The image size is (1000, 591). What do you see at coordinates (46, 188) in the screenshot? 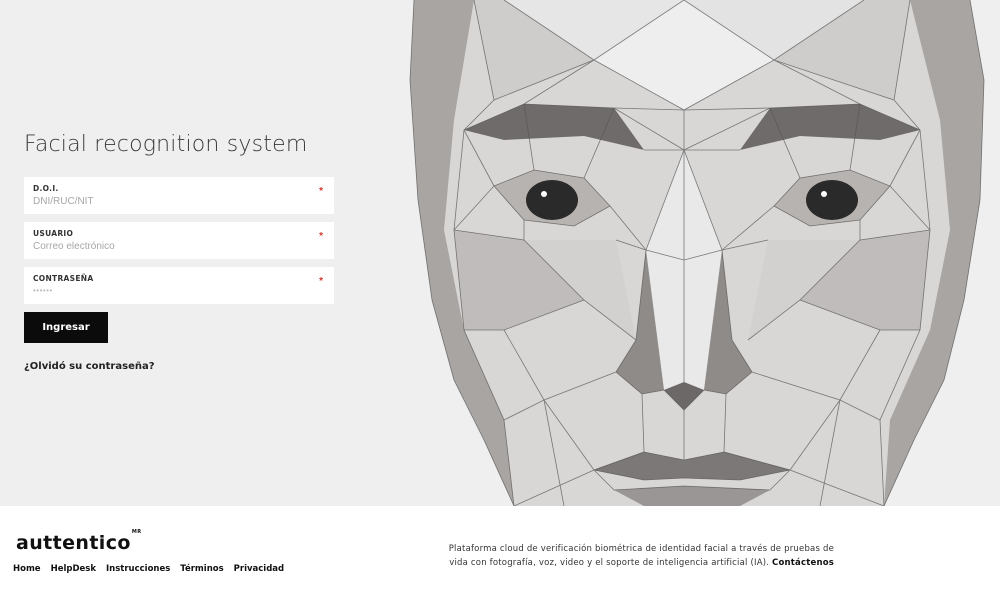
I see `doi-label: D.O.I.` at bounding box center [46, 188].